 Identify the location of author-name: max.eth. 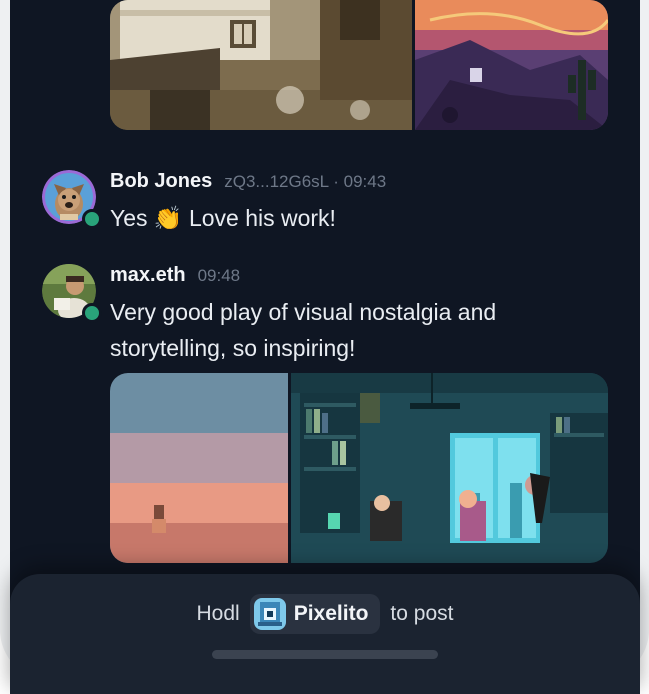
(148, 275).